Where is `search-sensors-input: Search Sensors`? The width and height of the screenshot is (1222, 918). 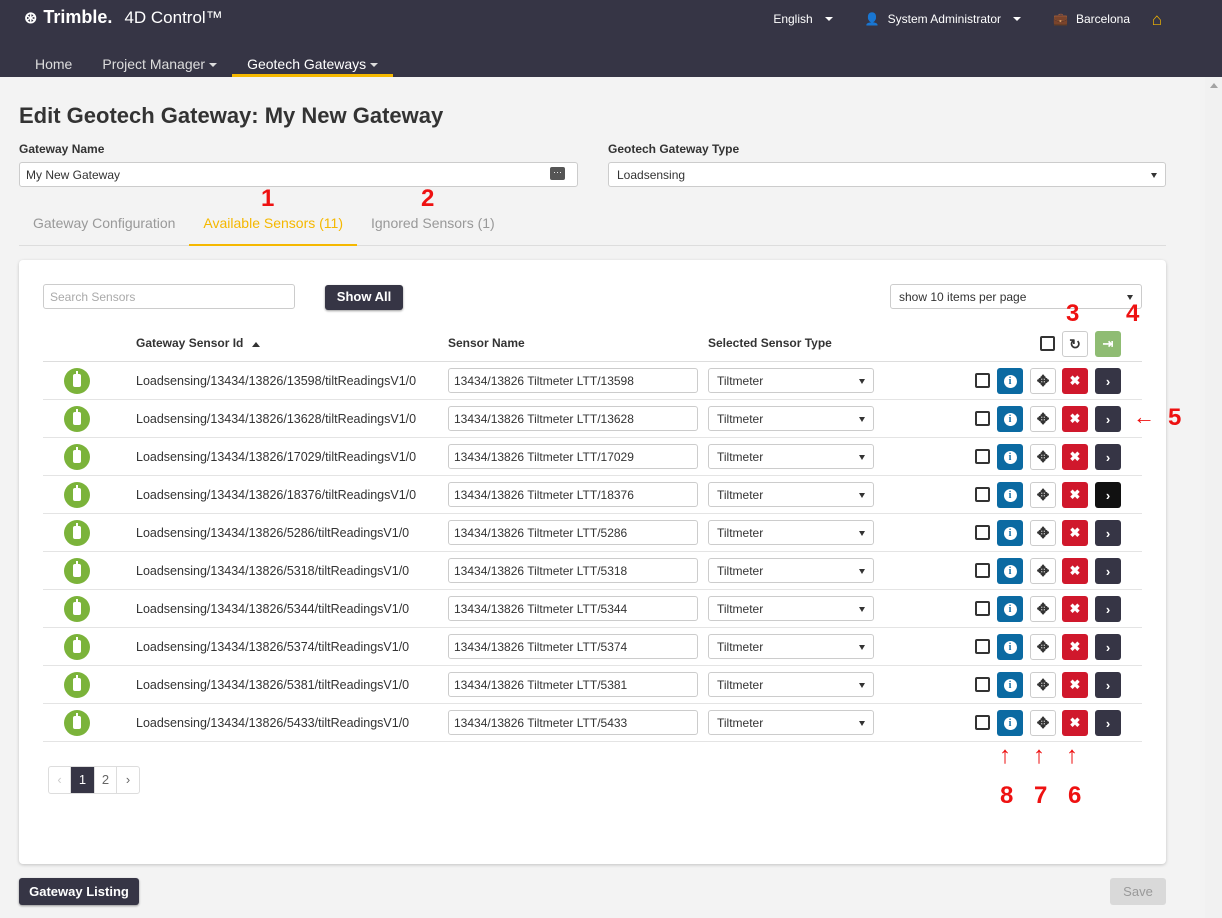 search-sensors-input: Search Sensors is located at coordinates (169, 296).